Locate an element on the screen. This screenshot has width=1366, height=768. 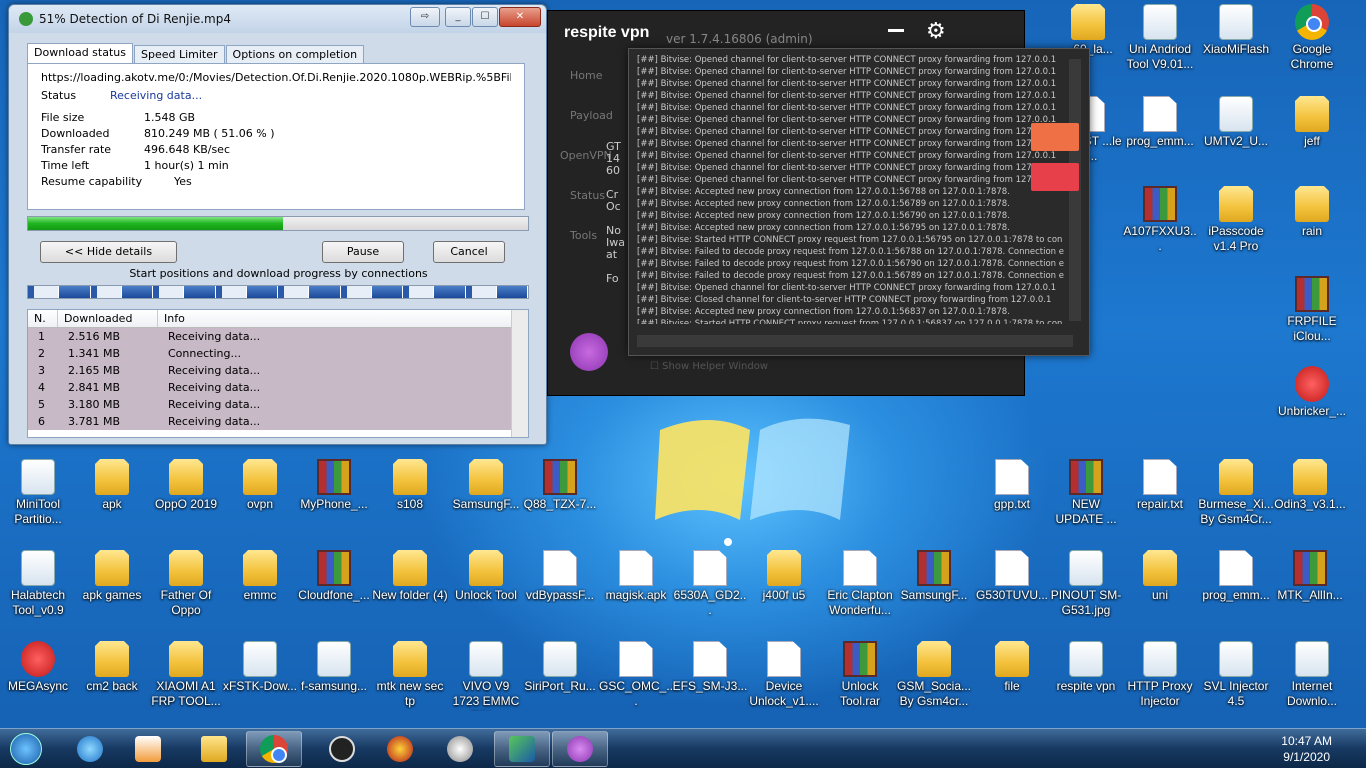
desktop-icon: apk games is located at coordinates (112, 589).